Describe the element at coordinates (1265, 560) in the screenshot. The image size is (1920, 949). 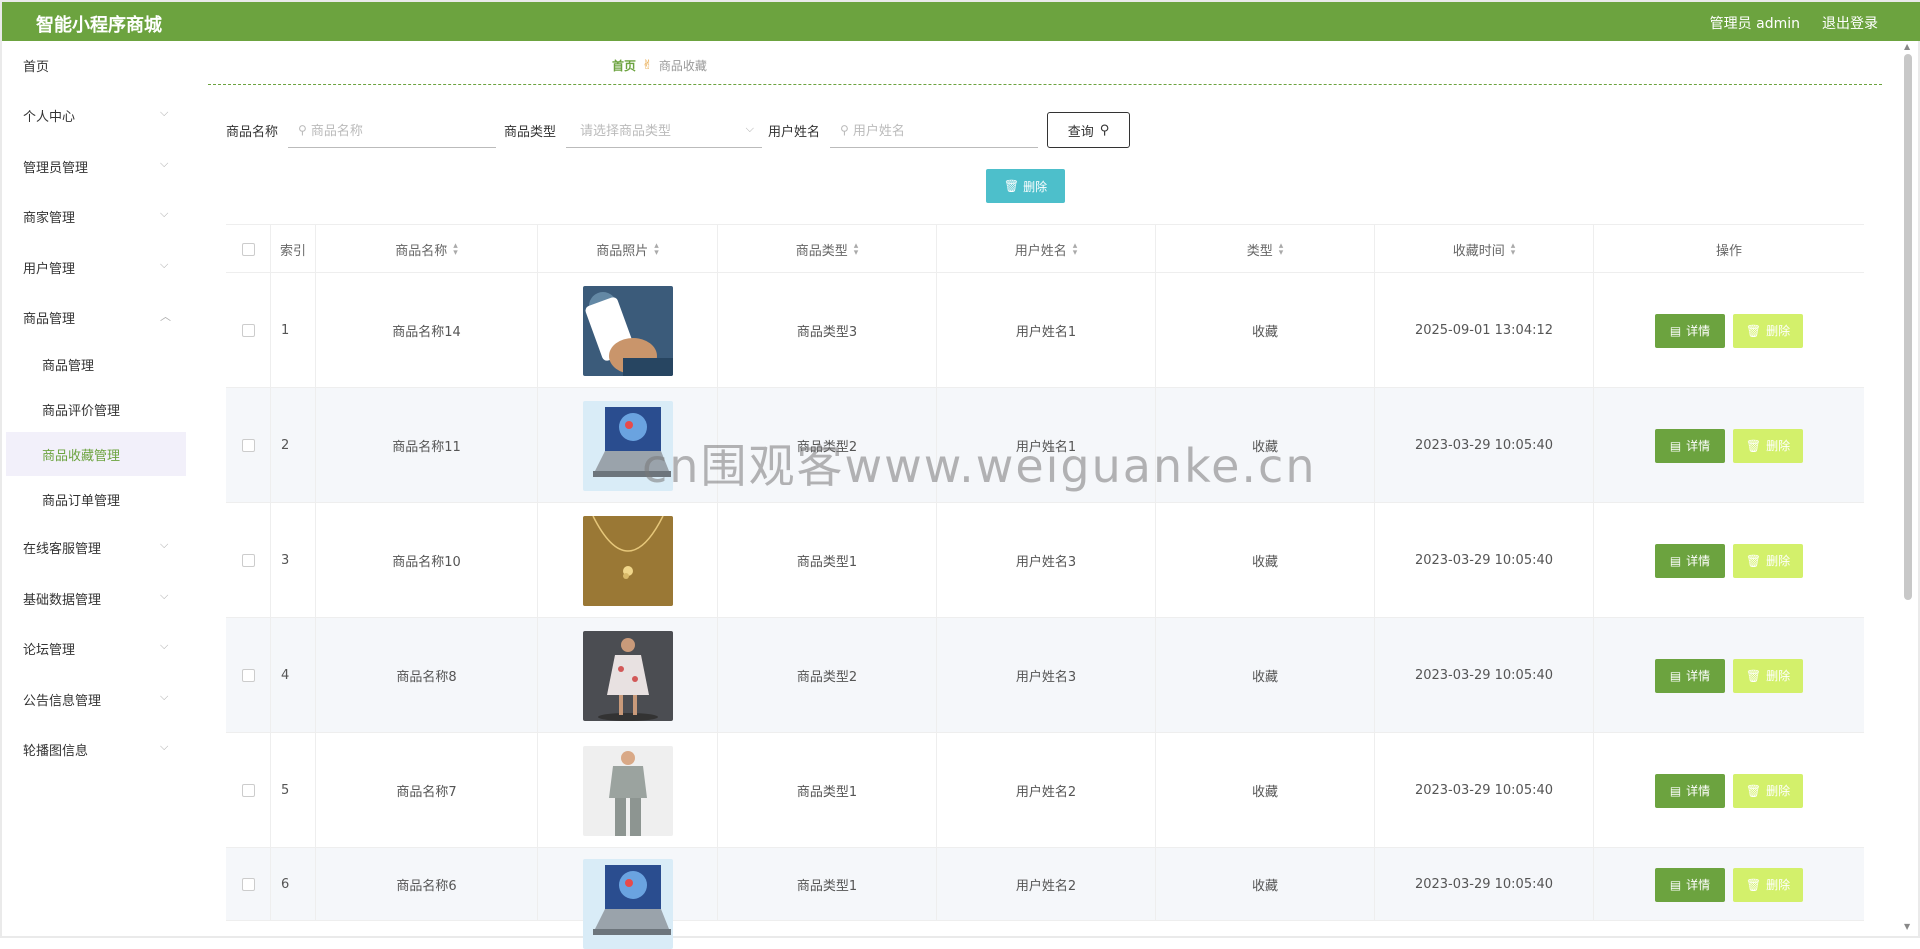
I see `cell-kind: 收藏` at that location.